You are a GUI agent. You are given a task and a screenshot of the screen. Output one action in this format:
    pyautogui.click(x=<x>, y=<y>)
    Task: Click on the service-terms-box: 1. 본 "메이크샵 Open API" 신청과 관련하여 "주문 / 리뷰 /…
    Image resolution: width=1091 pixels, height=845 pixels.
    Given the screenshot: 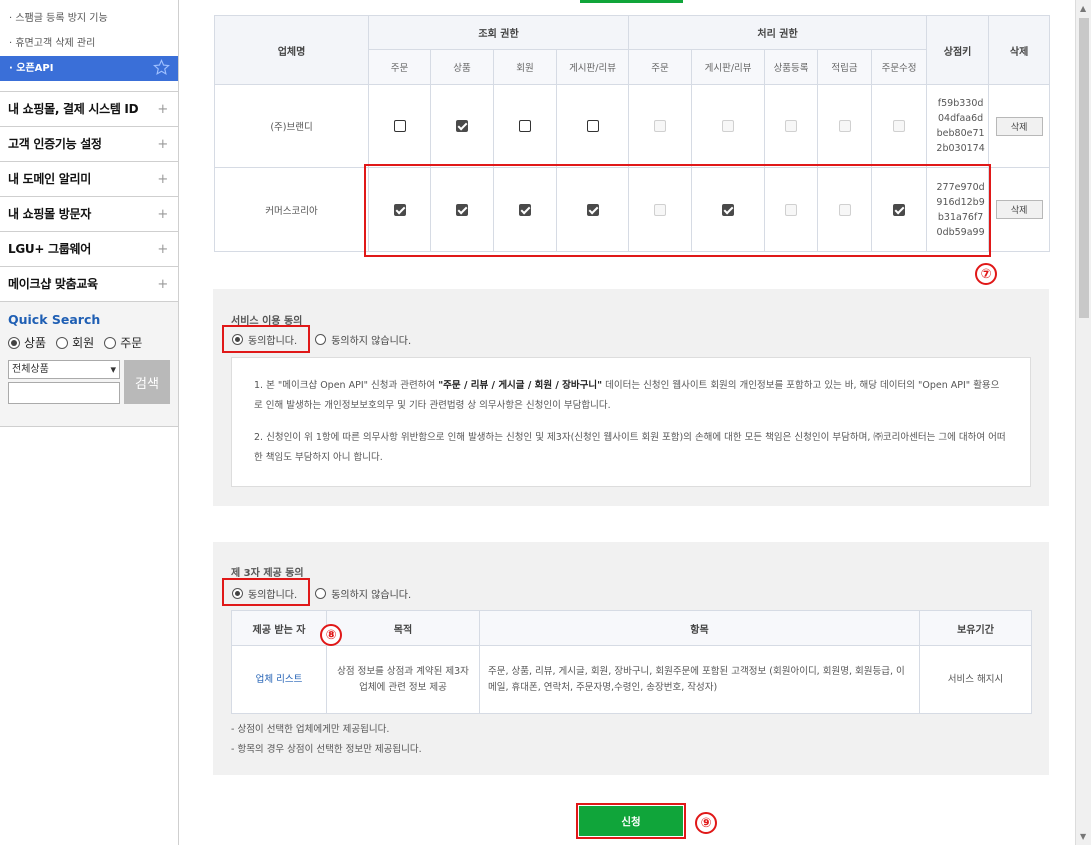 What is the action you would take?
    pyautogui.click(x=631, y=422)
    